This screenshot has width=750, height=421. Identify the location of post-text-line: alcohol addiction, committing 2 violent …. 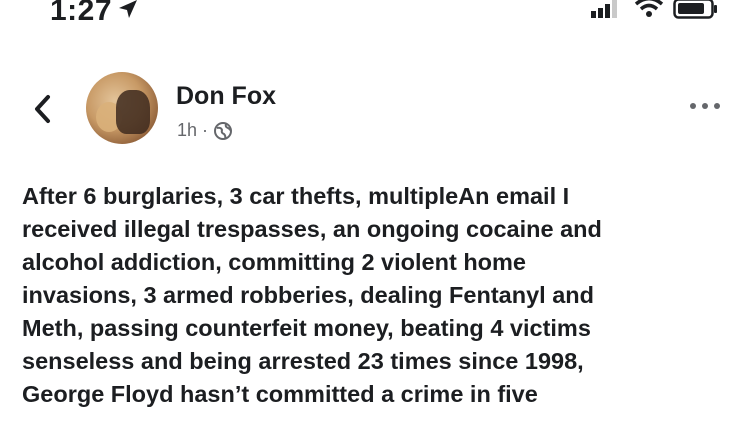
(274, 262).